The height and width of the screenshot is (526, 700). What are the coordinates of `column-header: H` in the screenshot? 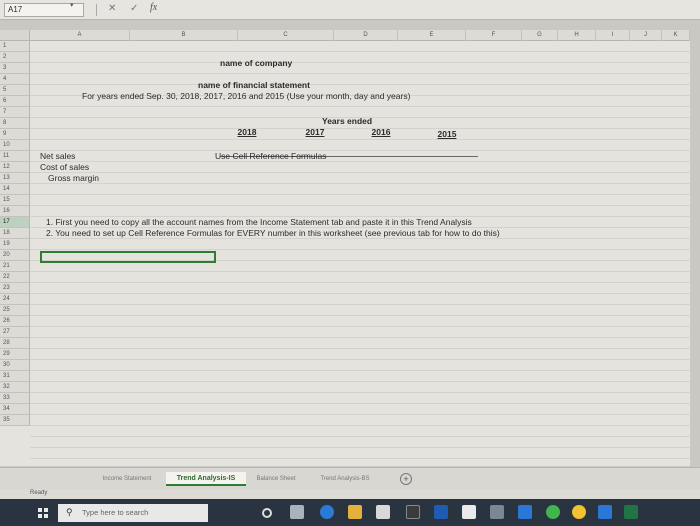 It's located at (577, 35).